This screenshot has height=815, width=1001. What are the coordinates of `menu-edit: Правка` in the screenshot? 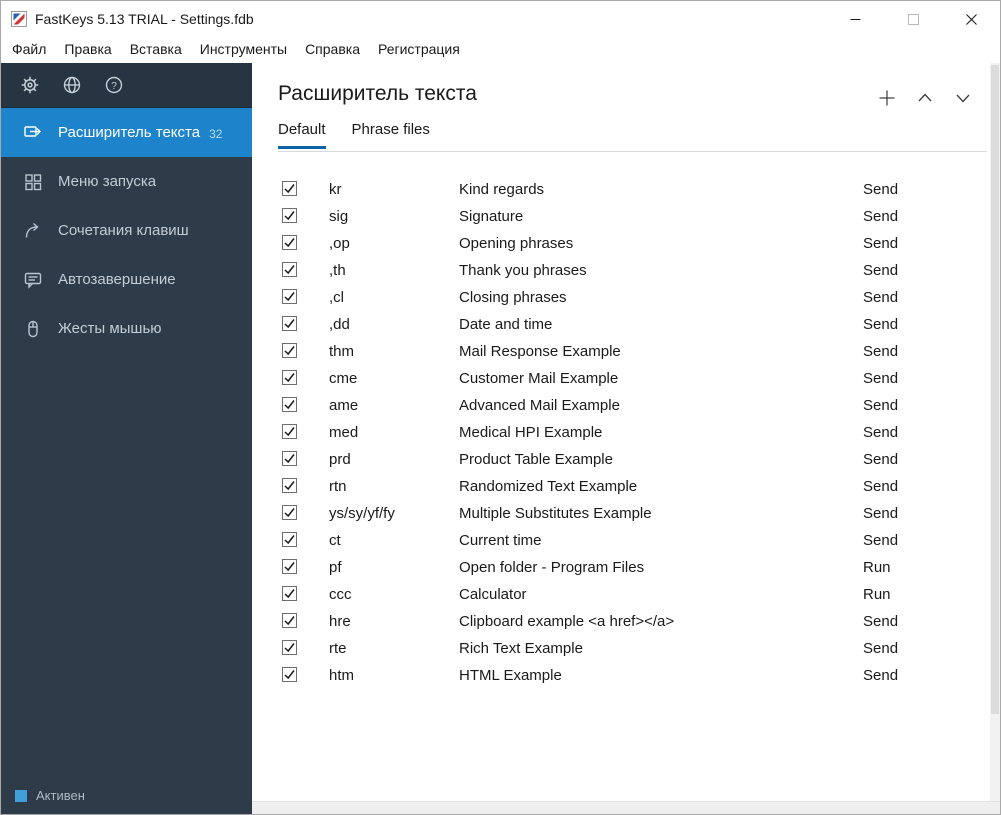 It's located at (87, 50).